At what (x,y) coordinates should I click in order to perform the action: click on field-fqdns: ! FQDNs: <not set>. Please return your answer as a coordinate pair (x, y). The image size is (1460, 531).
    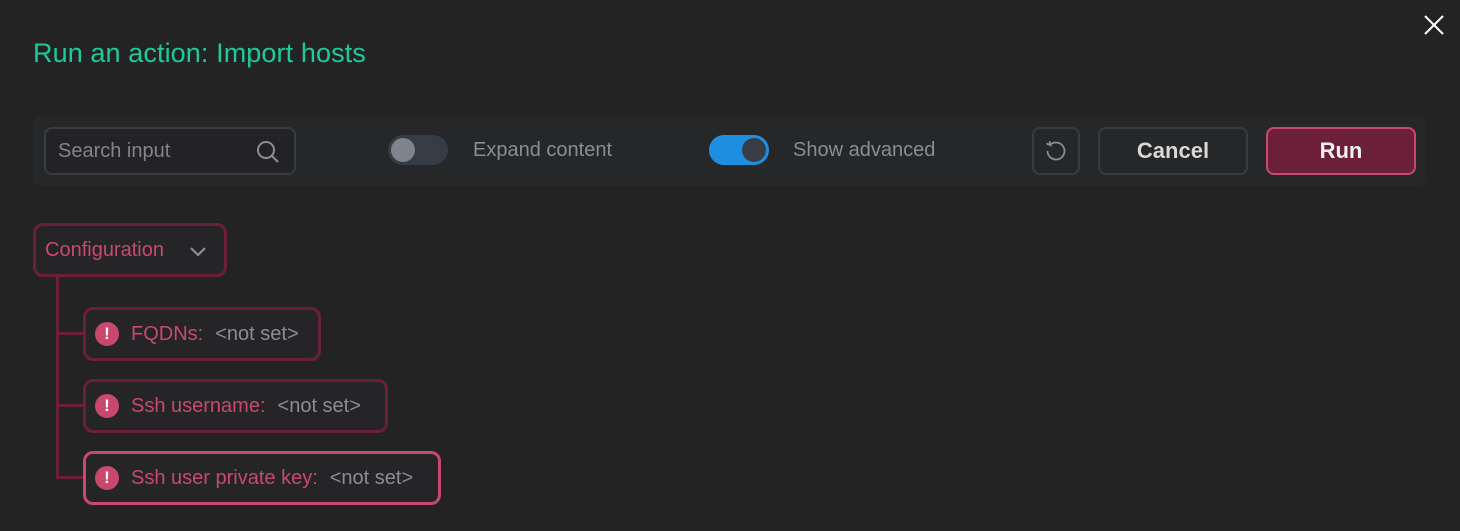
    Looking at the image, I should click on (202, 334).